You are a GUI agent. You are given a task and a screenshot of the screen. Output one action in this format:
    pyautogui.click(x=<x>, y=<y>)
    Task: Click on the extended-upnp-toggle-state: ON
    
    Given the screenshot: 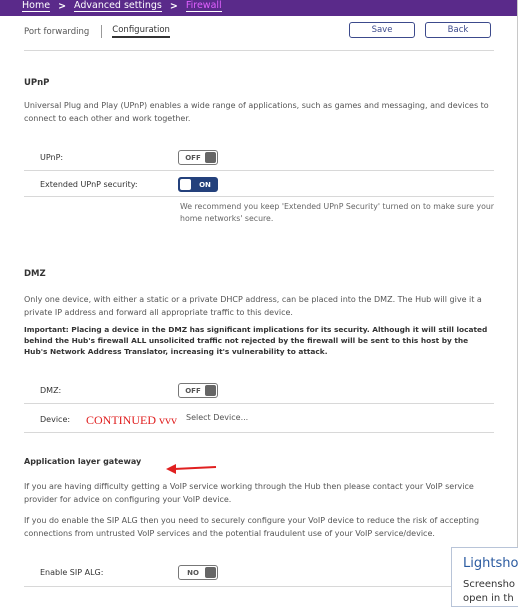 What is the action you would take?
    pyautogui.click(x=205, y=184)
    